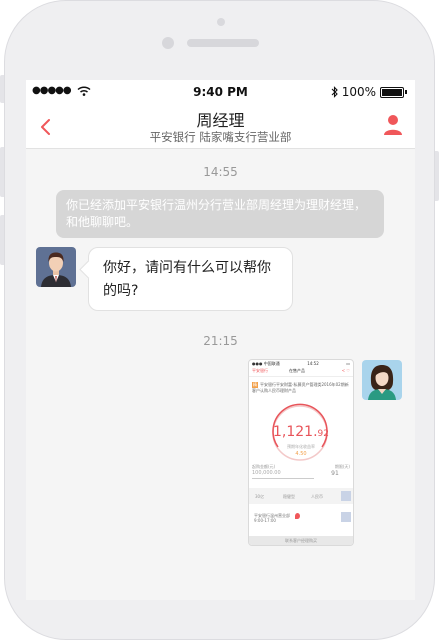  I want to click on power-button, so click(437, 176).